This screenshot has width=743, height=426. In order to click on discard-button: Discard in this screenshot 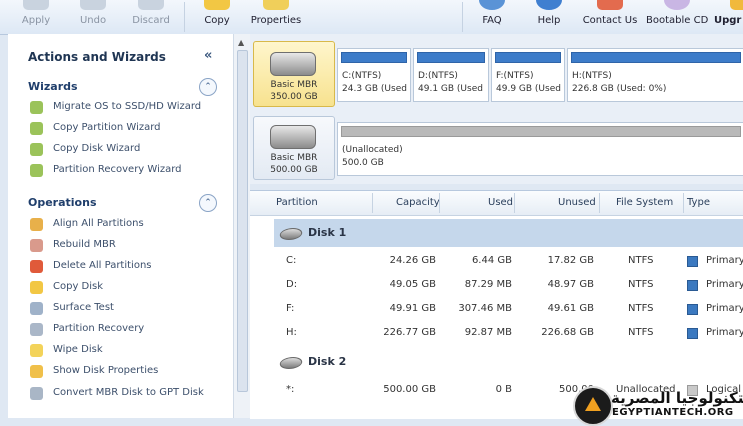, I will do `click(151, 17)`.